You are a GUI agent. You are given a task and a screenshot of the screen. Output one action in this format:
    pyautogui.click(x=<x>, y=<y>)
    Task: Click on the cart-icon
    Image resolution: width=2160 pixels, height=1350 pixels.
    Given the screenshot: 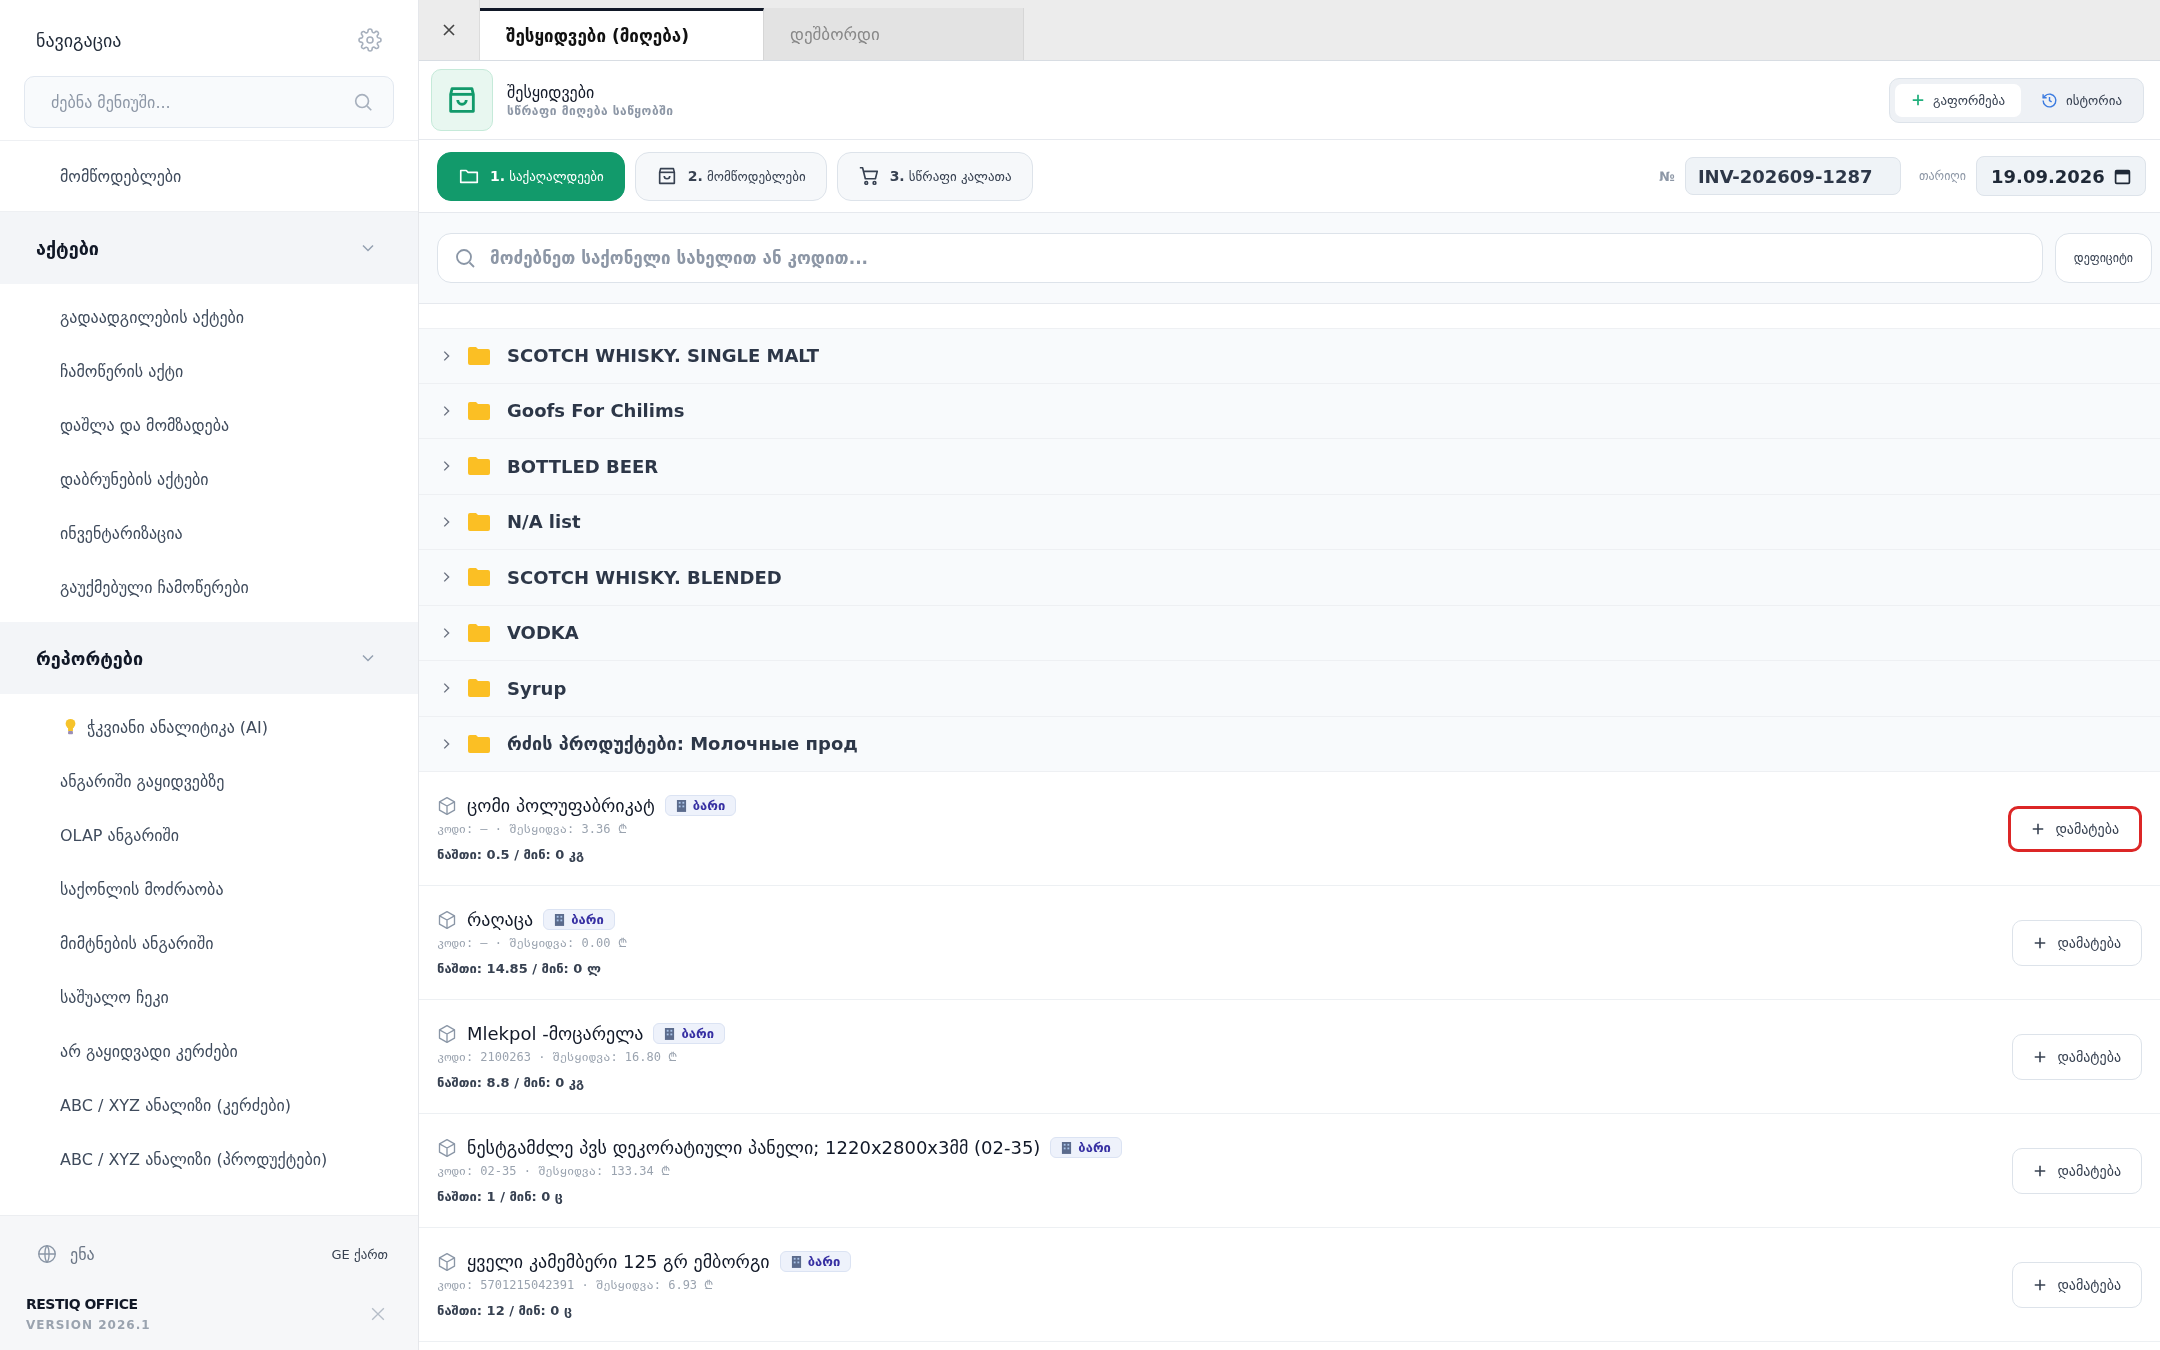 What is the action you would take?
    pyautogui.click(x=868, y=176)
    